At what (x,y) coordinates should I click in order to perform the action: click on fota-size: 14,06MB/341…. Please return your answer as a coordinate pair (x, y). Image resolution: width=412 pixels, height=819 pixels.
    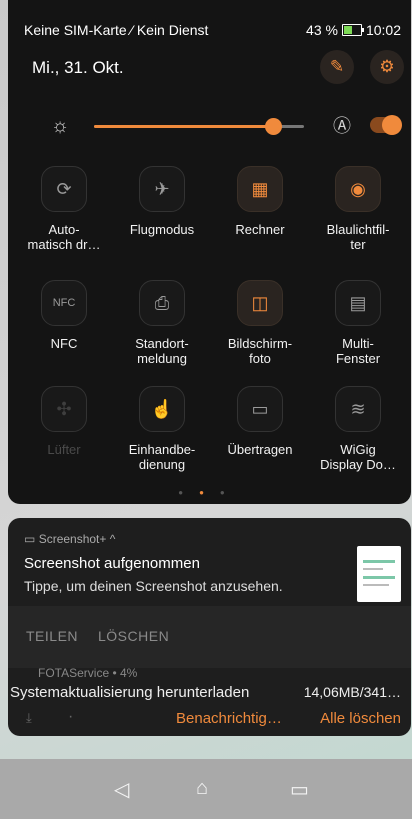
    Looking at the image, I should click on (352, 692).